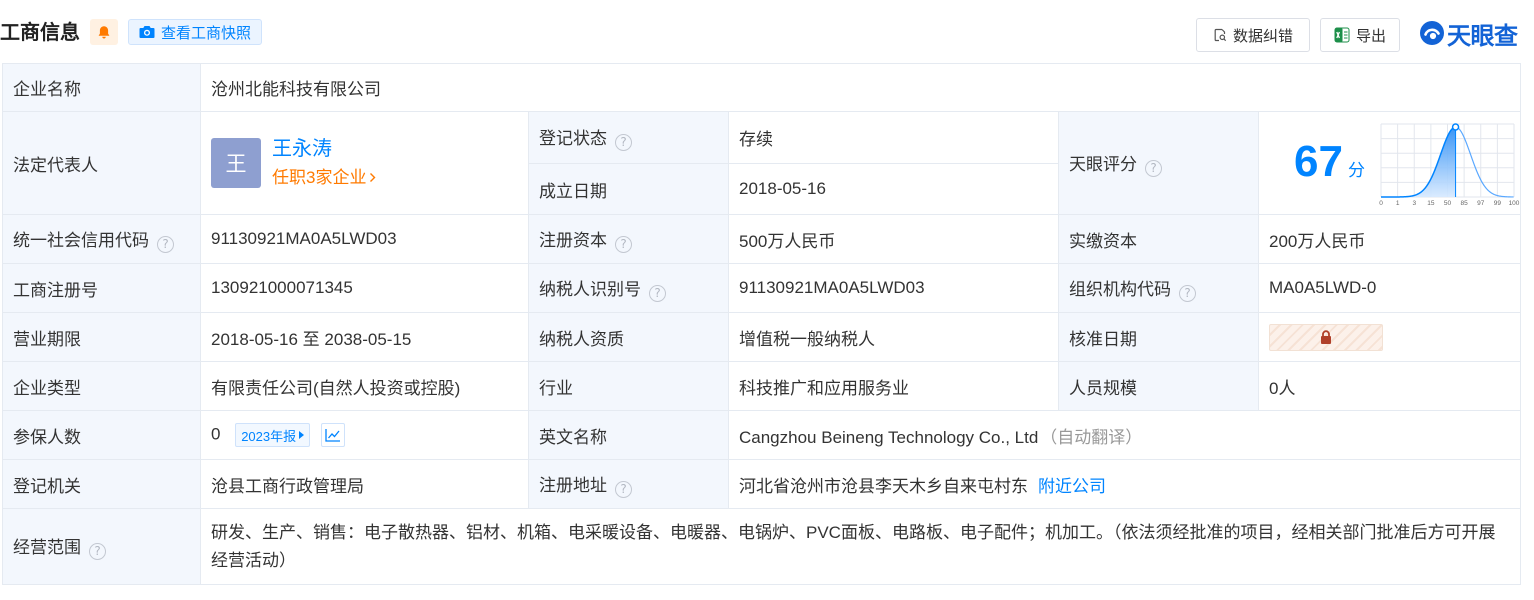 This screenshot has width=1534, height=600. Describe the element at coordinates (1120, 289) in the screenshot. I see `org-code-label: 组织机构代码` at that location.